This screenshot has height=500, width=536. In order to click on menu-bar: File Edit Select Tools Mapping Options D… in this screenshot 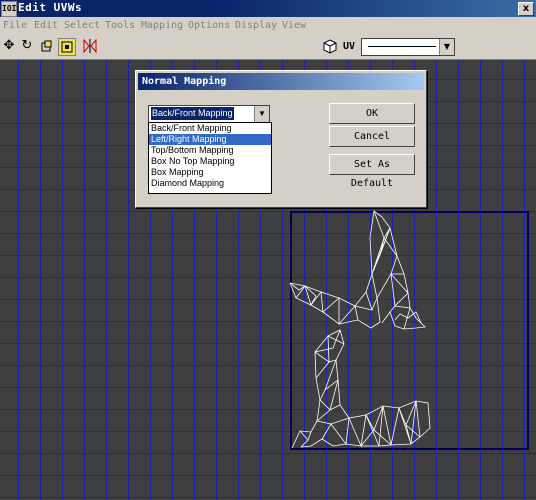, I will do `click(268, 26)`.